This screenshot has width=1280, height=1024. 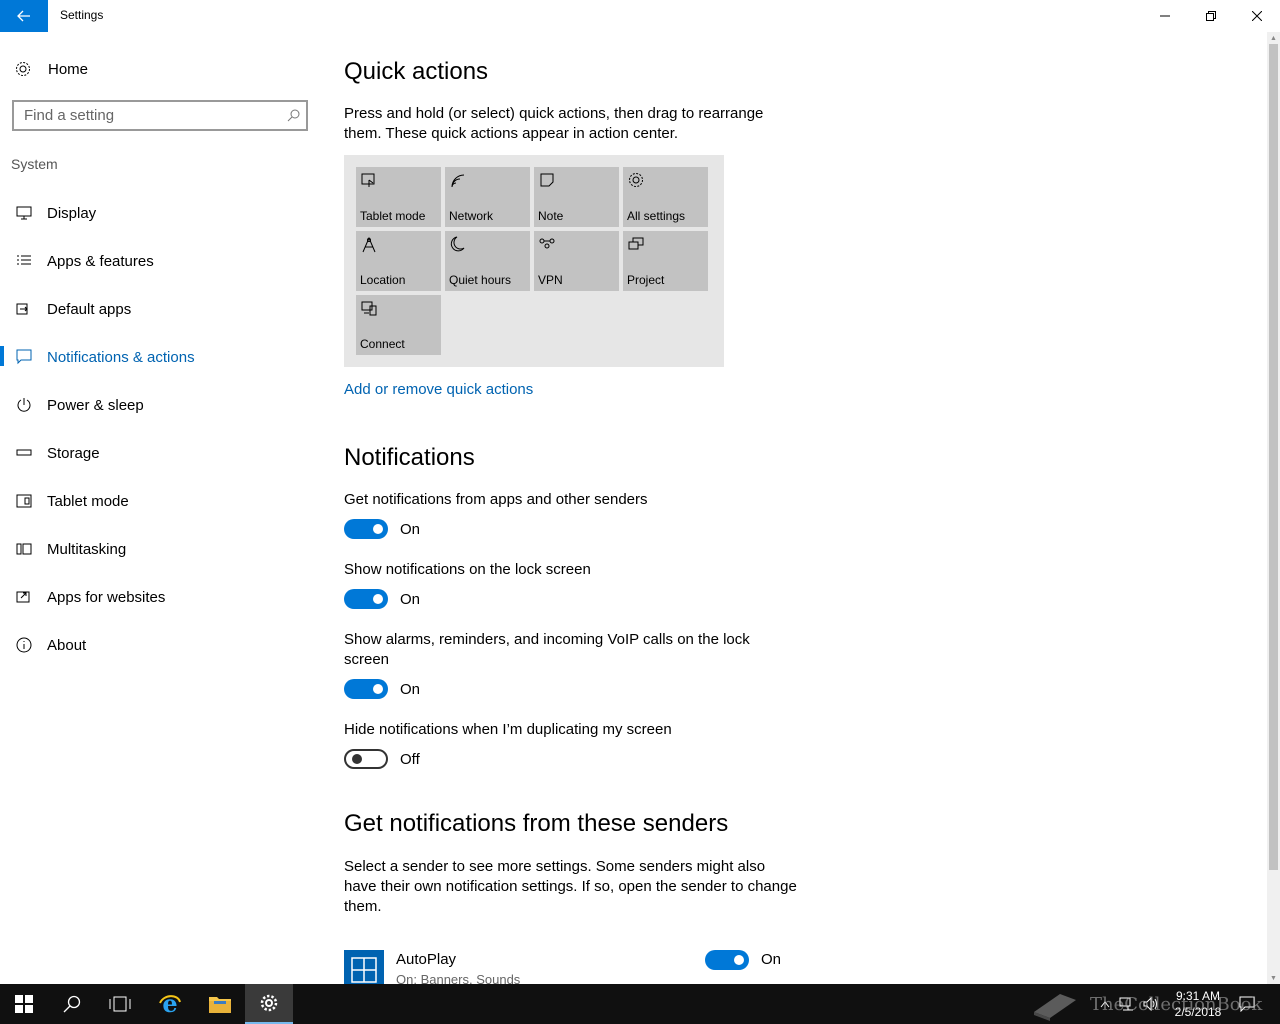 I want to click on scroll-thumb, so click(x=1273, y=457).